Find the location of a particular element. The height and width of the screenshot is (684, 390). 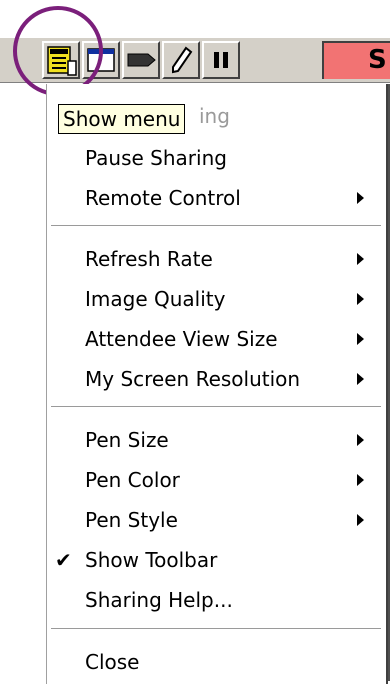

menu-item-show-toolbar: ✔ Show Toolbar is located at coordinates (216, 560).